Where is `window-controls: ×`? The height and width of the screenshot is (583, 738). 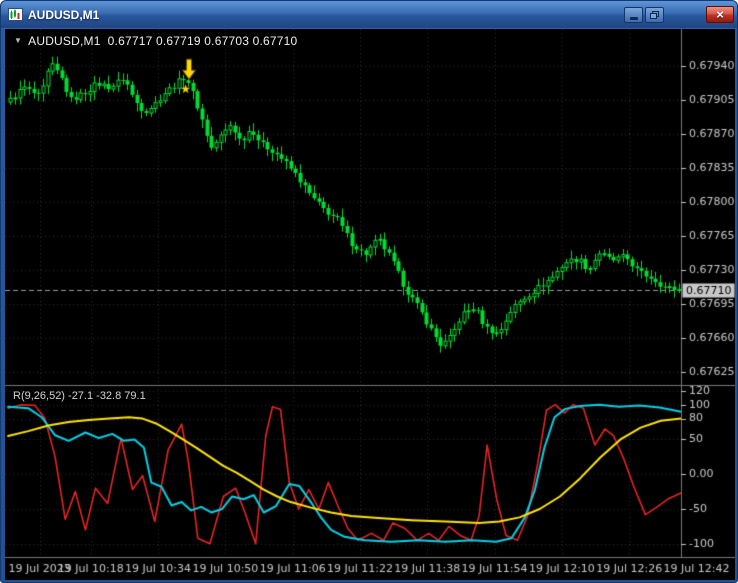
window-controls: × is located at coordinates (678, 14).